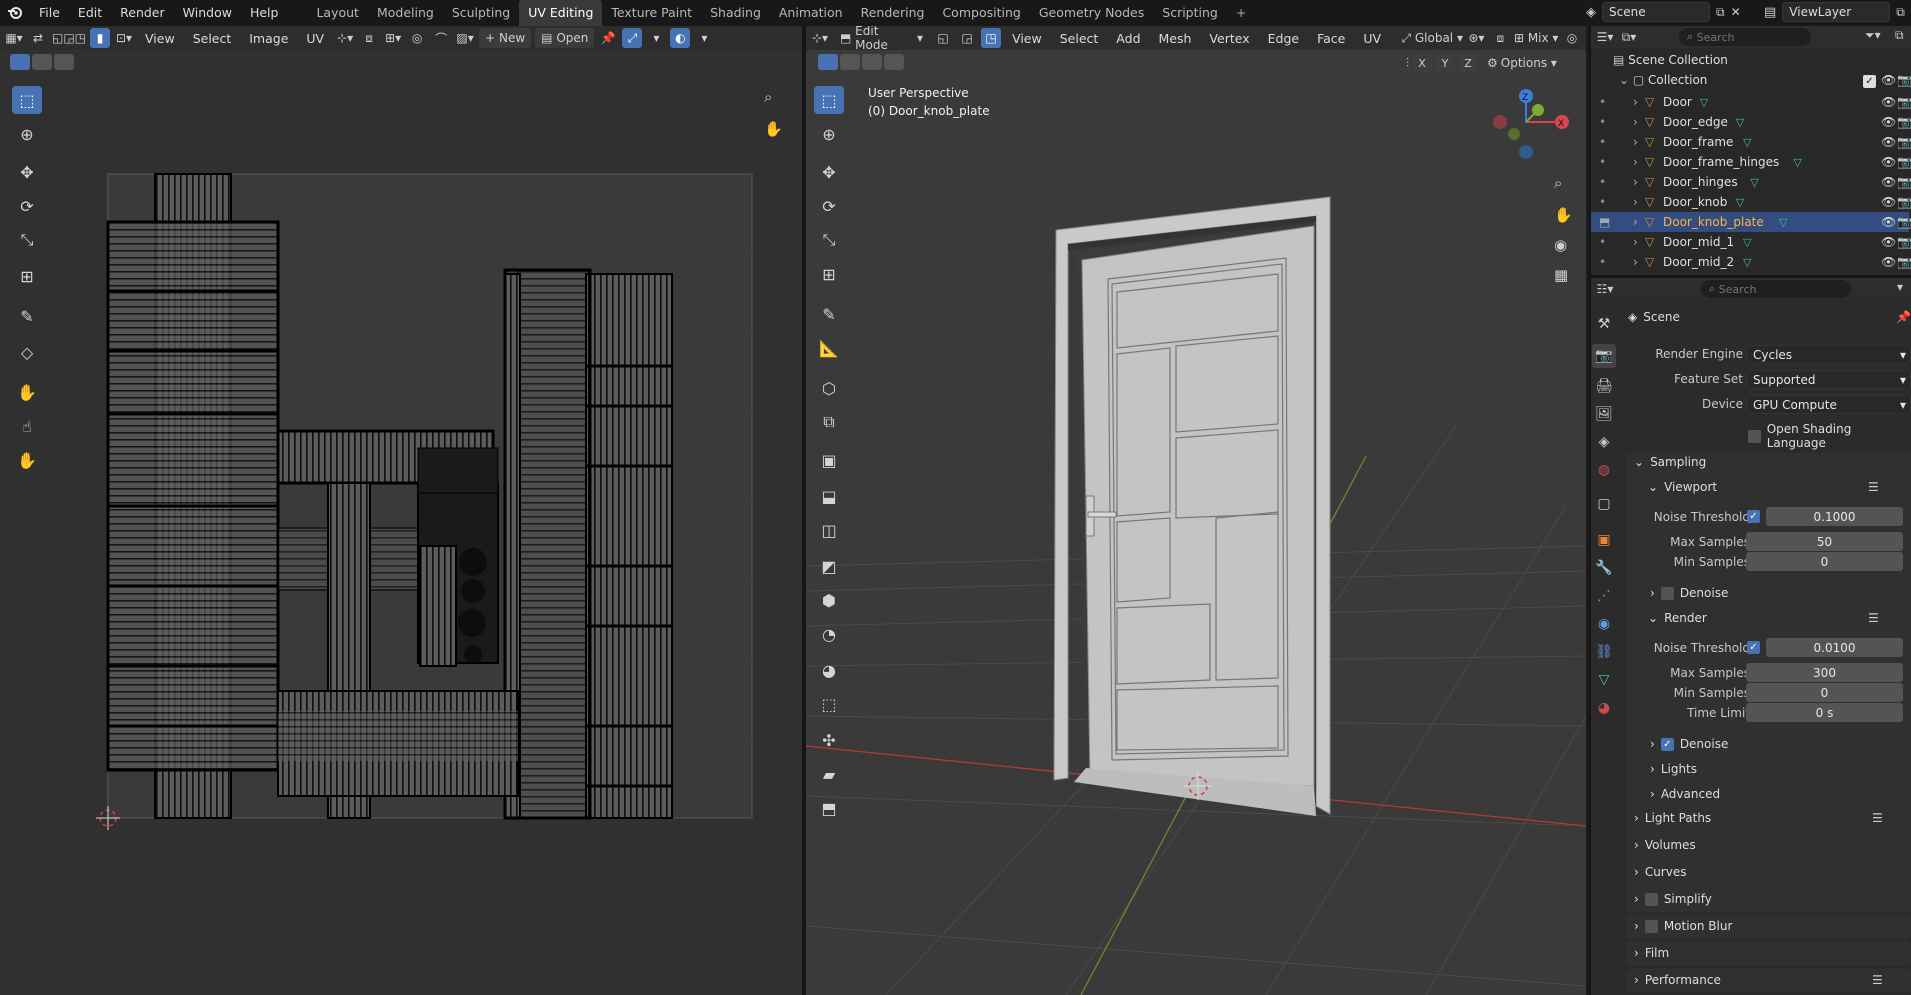 Image resolution: width=1911 pixels, height=995 pixels. Describe the element at coordinates (1190, 13) in the screenshot. I see `tab-scripting: Scripting` at that location.